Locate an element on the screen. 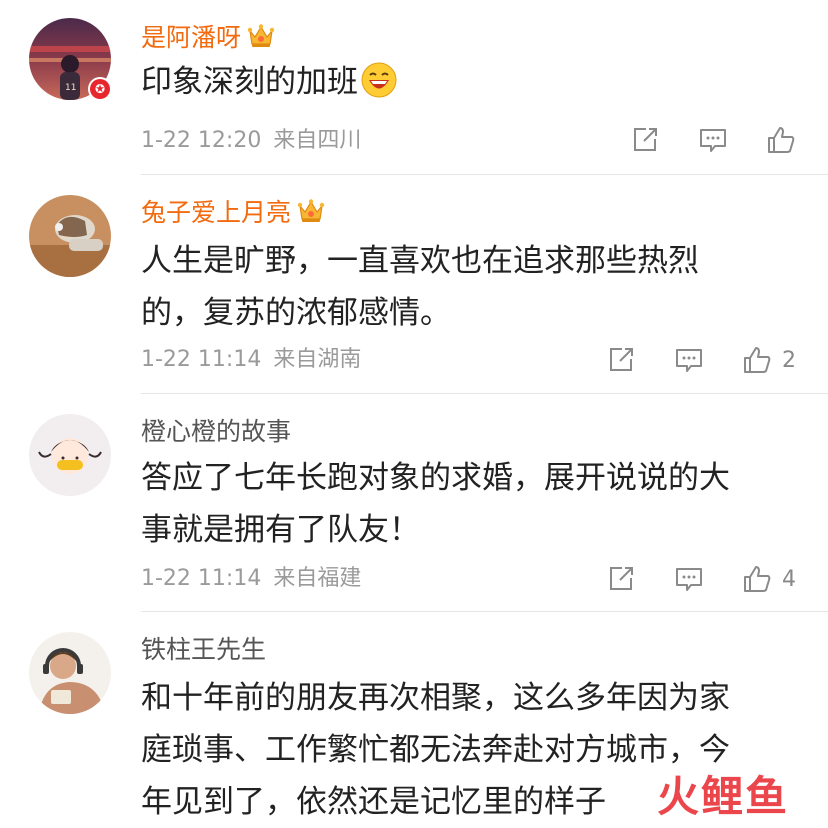 Image resolution: width=828 pixels, height=828 pixels. username: 铁柱王先生 is located at coordinates (203, 650).